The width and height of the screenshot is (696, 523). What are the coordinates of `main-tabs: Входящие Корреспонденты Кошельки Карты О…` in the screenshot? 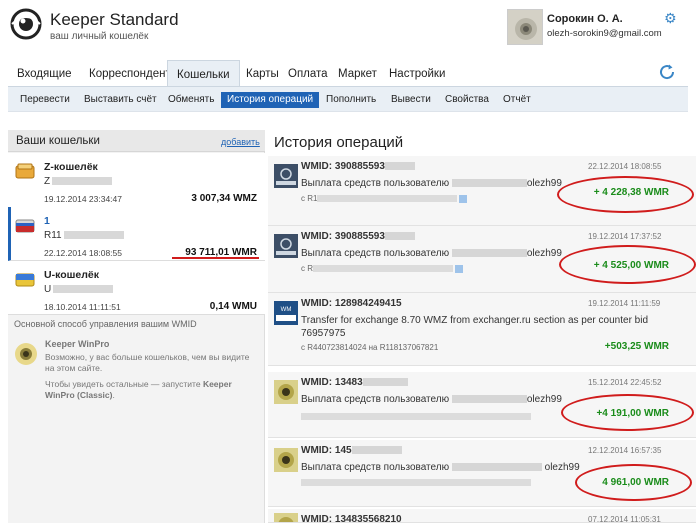 It's located at (348, 73).